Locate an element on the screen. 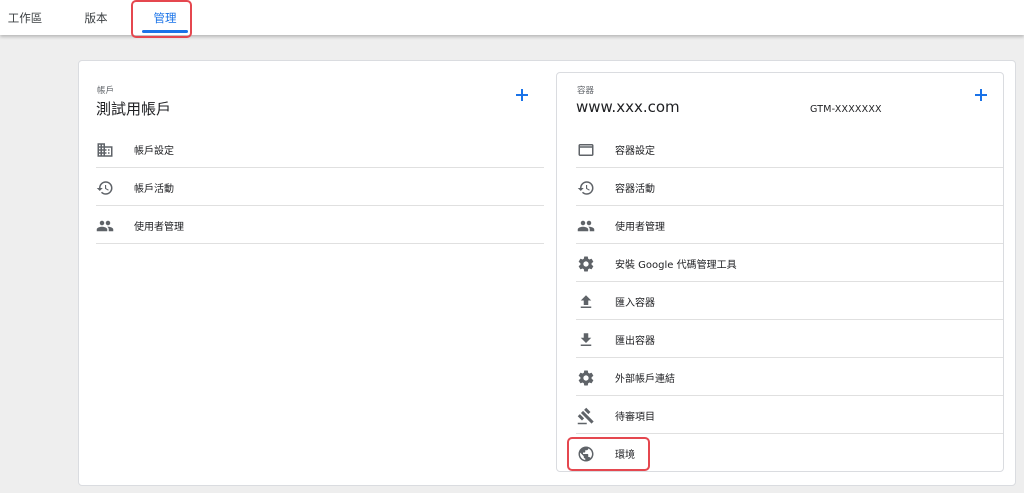  tab-workspace: 工作區 is located at coordinates (25, 17).